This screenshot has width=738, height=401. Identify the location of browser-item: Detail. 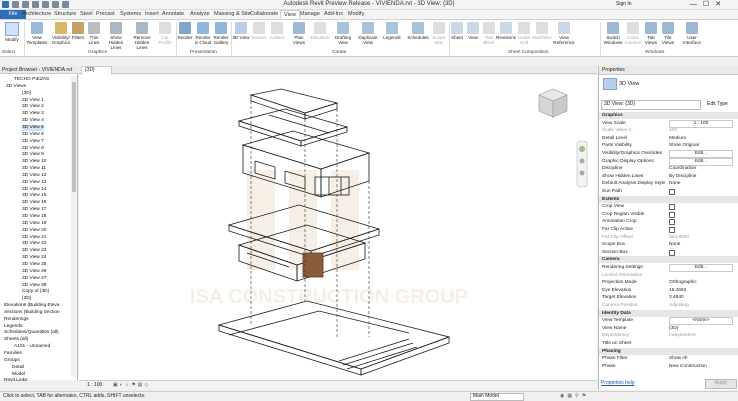
(18, 368).